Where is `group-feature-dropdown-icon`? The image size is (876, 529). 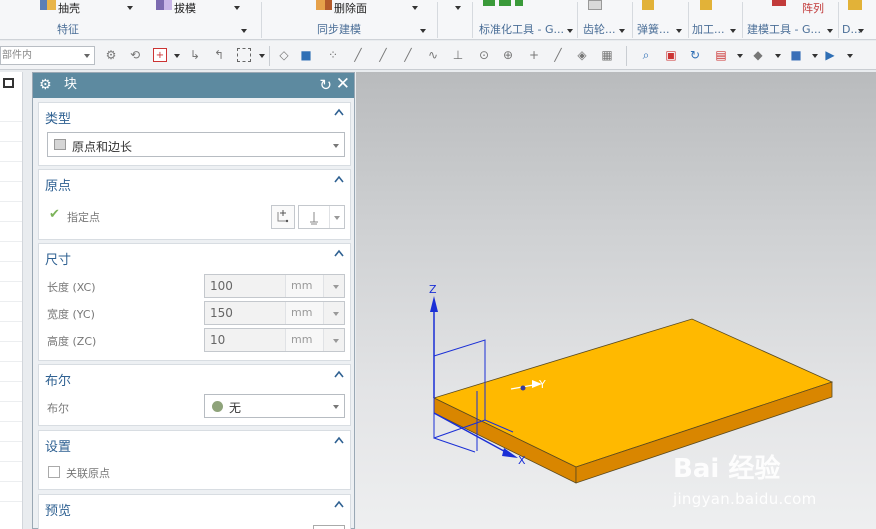 group-feature-dropdown-icon is located at coordinates (244, 31).